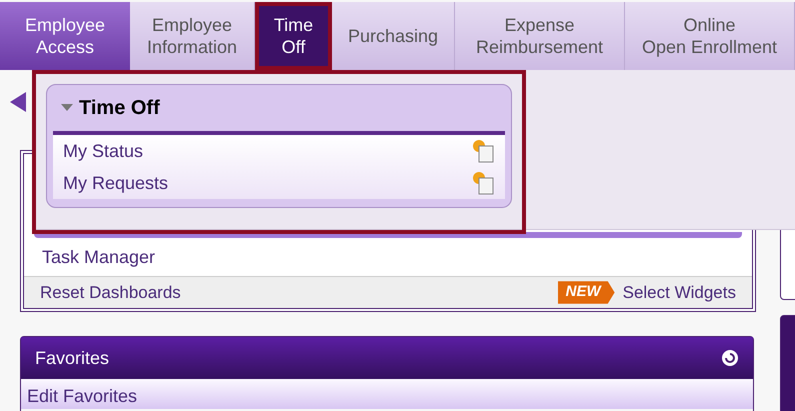 The image size is (795, 411). Describe the element at coordinates (679, 293) in the screenshot. I see `select-widgets-link: Select Widgets` at that location.